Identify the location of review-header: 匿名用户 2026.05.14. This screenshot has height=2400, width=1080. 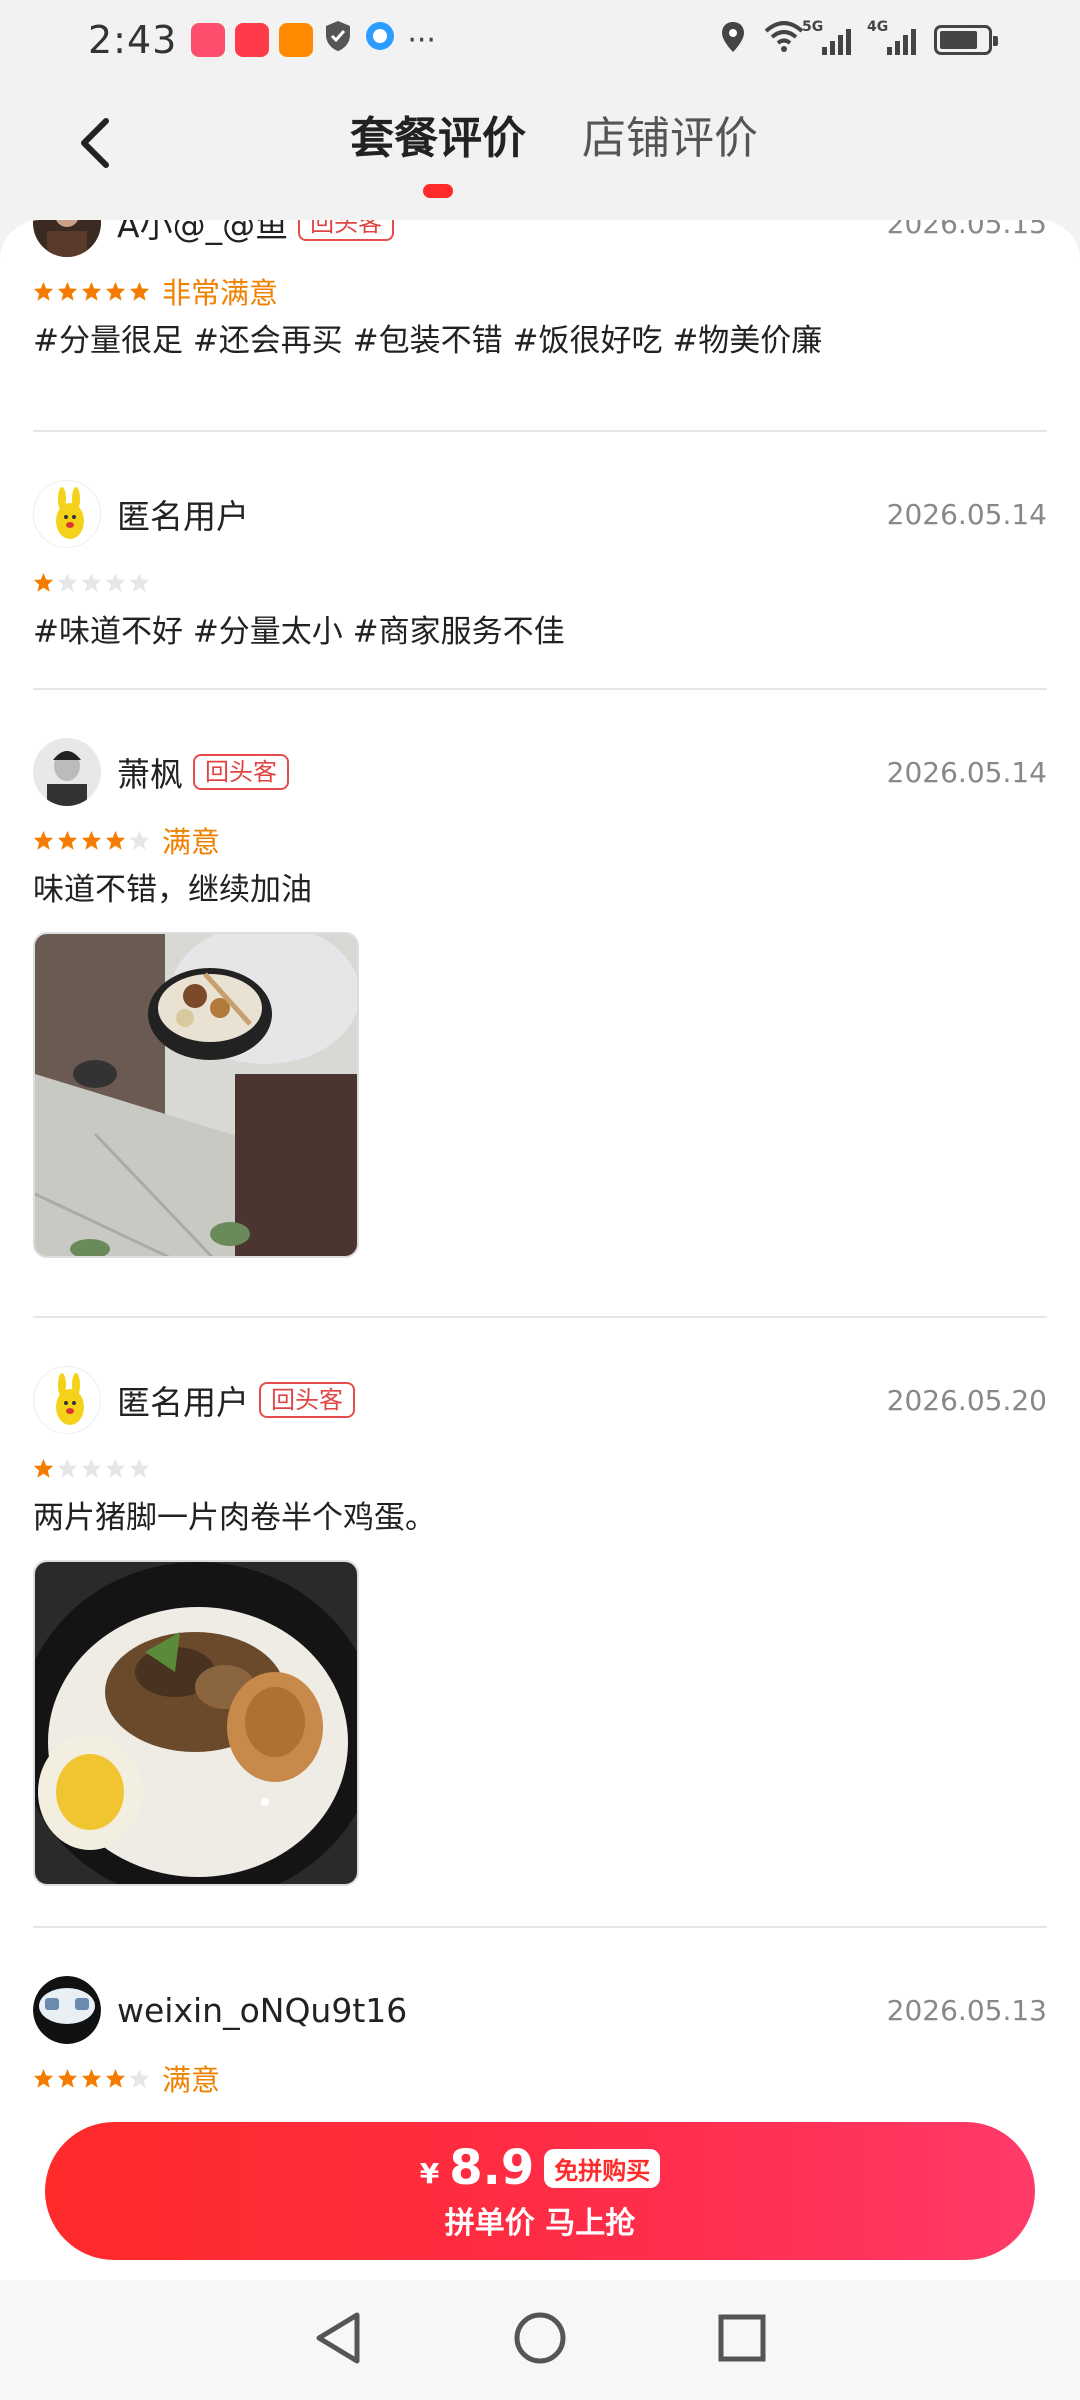
(540, 514).